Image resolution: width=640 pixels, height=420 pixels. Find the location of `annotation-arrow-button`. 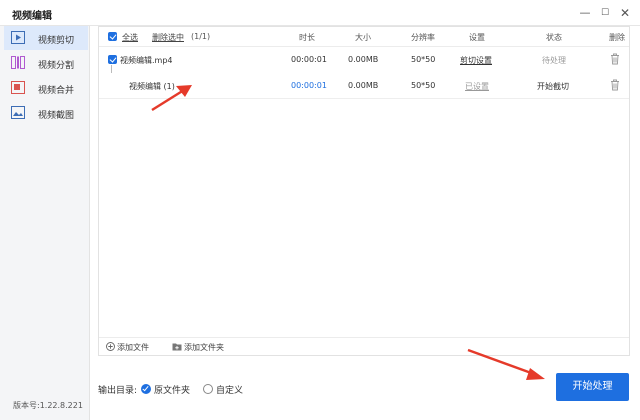

annotation-arrow-button is located at coordinates (506, 364).